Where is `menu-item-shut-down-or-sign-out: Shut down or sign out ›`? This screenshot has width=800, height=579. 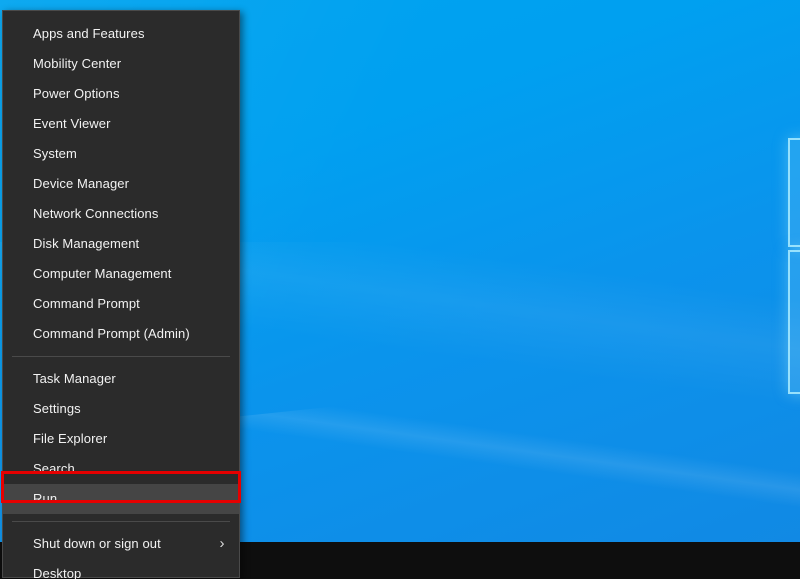
menu-item-shut-down-or-sign-out: Shut down or sign out › is located at coordinates (121, 544).